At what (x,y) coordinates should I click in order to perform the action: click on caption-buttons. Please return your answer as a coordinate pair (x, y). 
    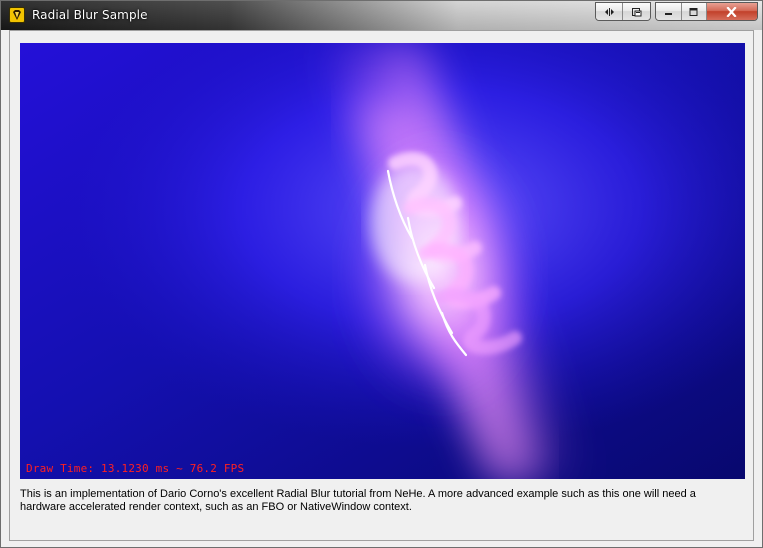
    Looking at the image, I should click on (706, 11).